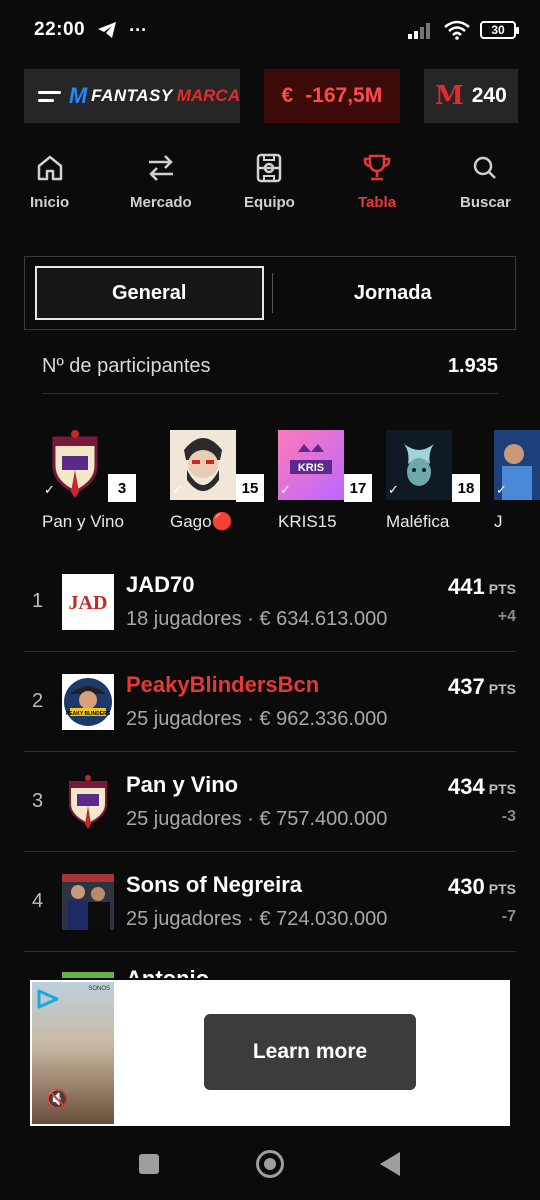 The height and width of the screenshot is (1200, 540). What do you see at coordinates (78, 95) in the screenshot?
I see `movistar-logo-icon: M` at bounding box center [78, 95].